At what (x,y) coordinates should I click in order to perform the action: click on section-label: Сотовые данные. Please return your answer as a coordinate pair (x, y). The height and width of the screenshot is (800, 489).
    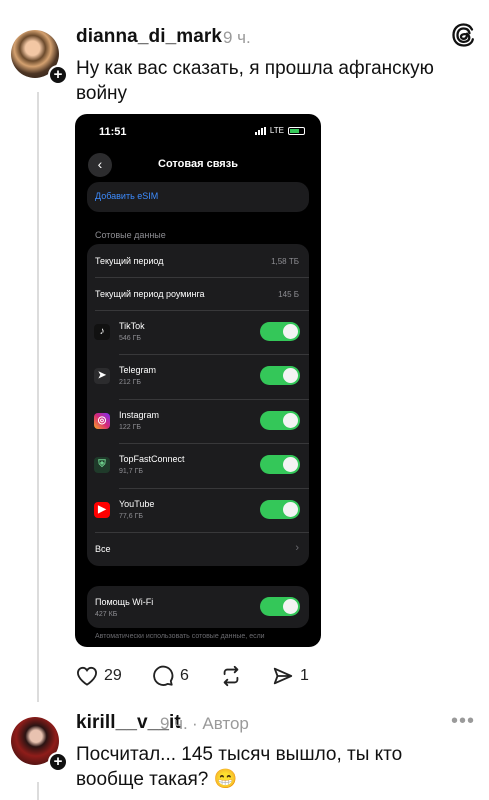
    Looking at the image, I should click on (130, 235).